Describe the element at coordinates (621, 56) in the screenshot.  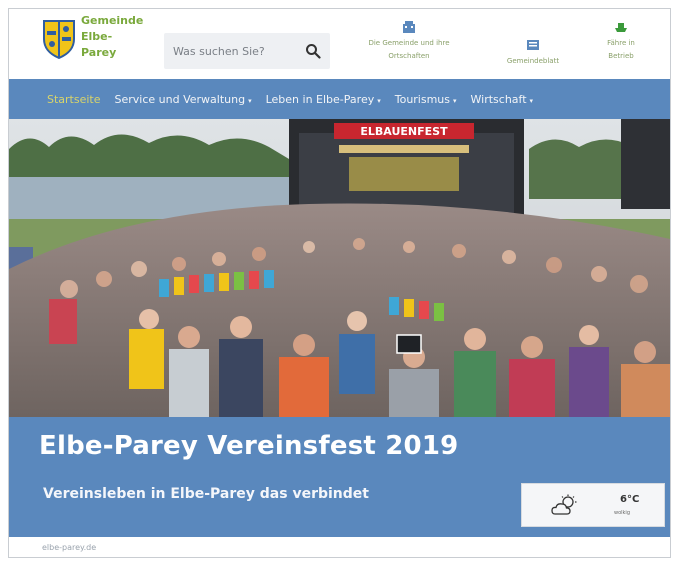
I see `ferry-status-line-2: Betrieb` at that location.